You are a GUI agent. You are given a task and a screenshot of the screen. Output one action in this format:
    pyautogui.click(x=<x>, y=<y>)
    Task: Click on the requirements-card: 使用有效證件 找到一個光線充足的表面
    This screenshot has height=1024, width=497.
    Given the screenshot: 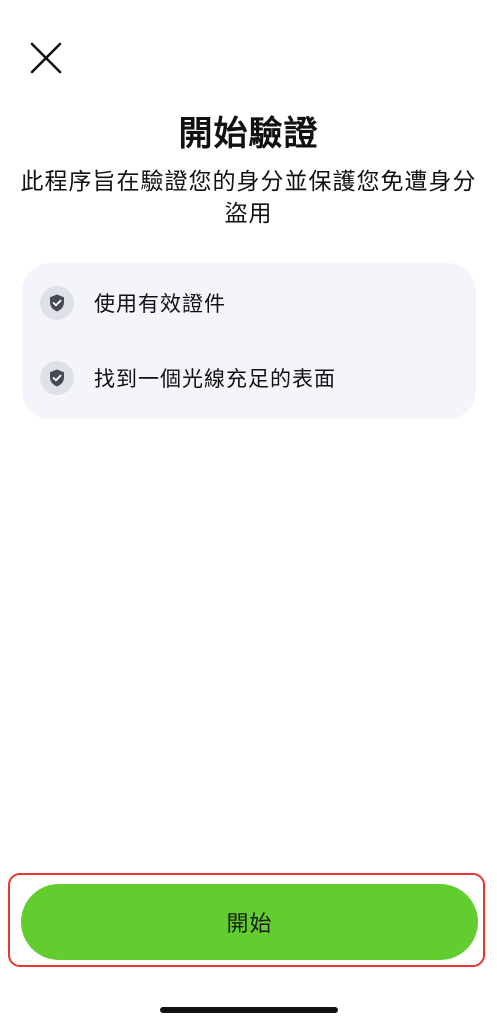 What is the action you would take?
    pyautogui.click(x=249, y=341)
    